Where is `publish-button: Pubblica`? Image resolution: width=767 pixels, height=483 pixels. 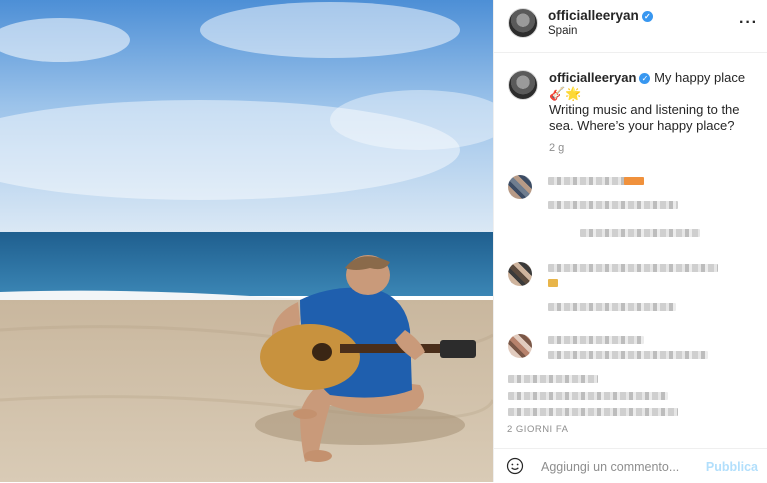 publish-button: Pubblica is located at coordinates (732, 467).